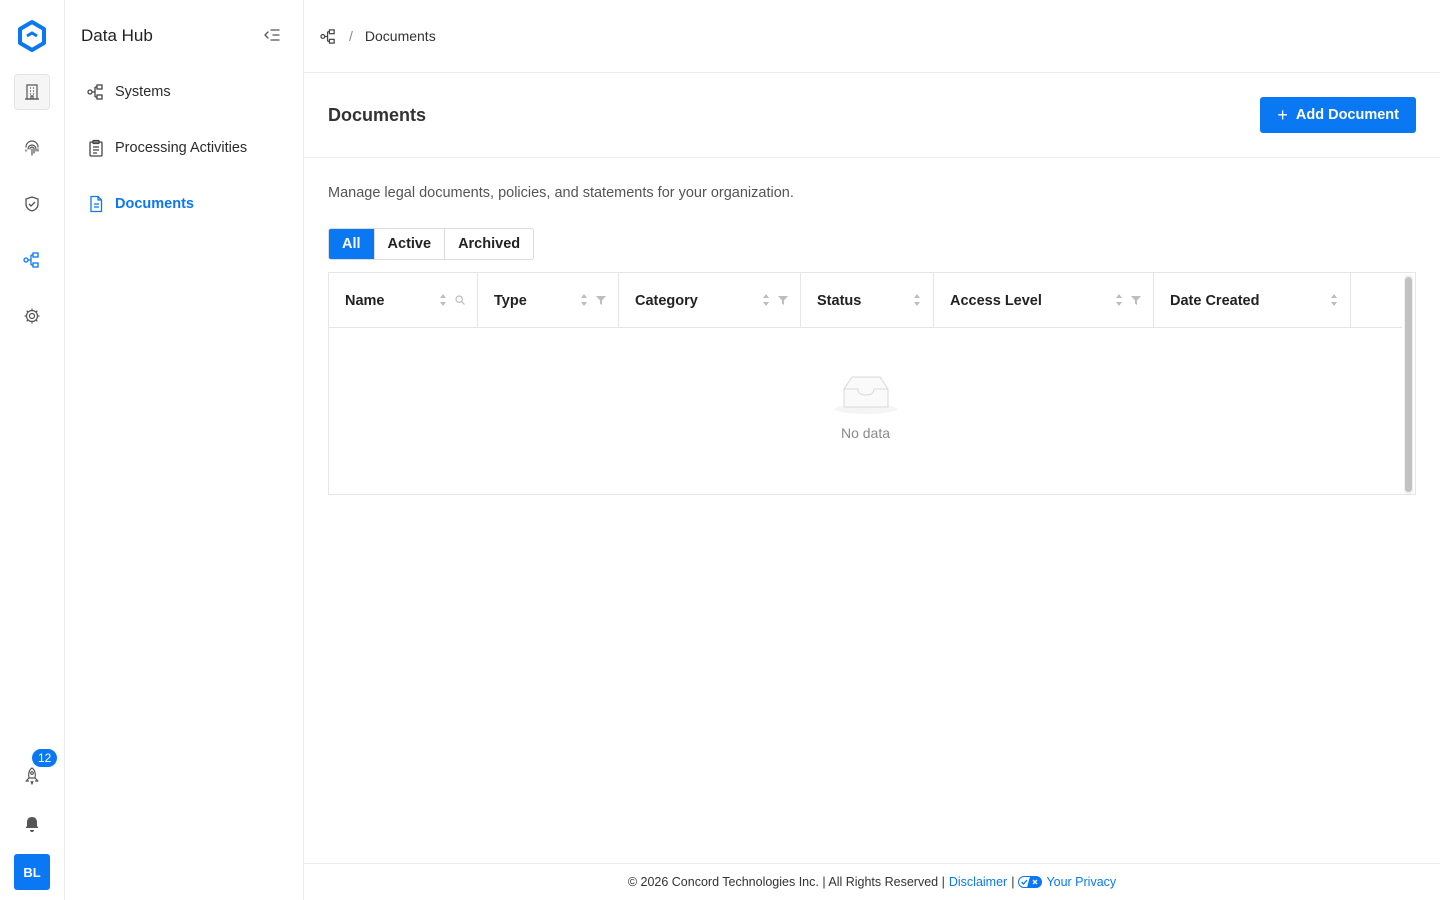 Image resolution: width=1440 pixels, height=900 pixels. Describe the element at coordinates (1282, 115) in the screenshot. I see `plus-icon: +` at that location.